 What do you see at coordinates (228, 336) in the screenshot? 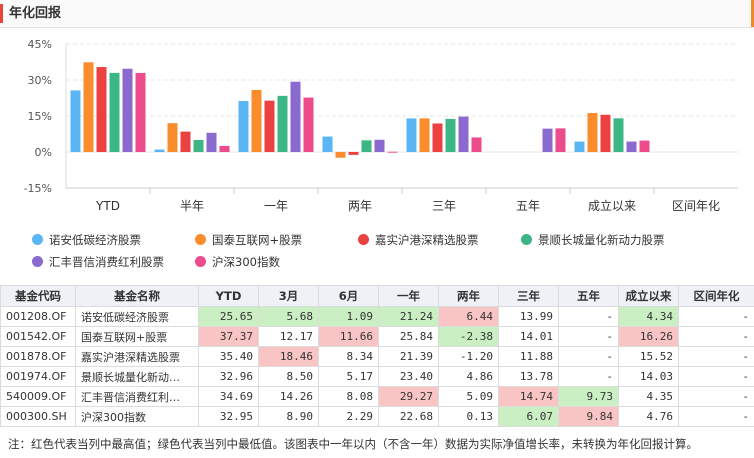
I see `return-cell: 37.37` at bounding box center [228, 336].